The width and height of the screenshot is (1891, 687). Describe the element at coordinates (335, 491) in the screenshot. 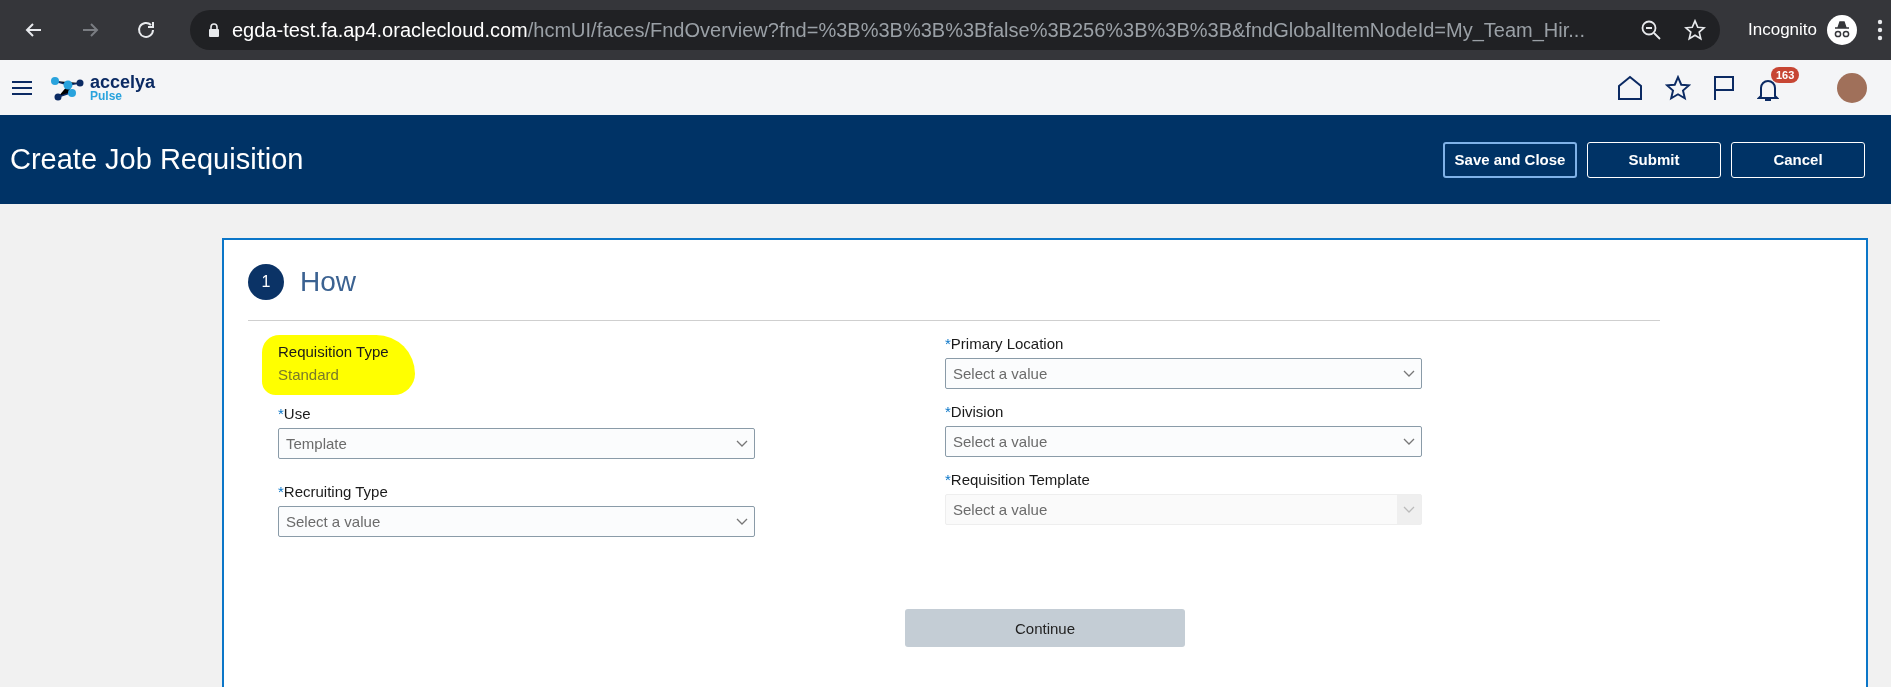

I see `field-label: Recruiting Type` at that location.